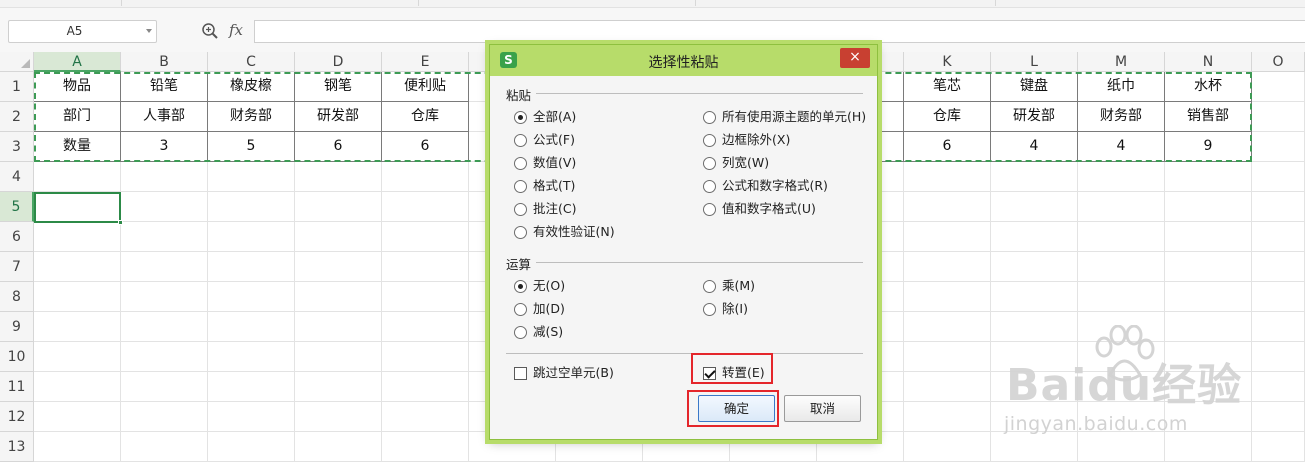 Image resolution: width=1305 pixels, height=470 pixels. What do you see at coordinates (17, 447) in the screenshot?
I see `row-header-13: 13` at bounding box center [17, 447].